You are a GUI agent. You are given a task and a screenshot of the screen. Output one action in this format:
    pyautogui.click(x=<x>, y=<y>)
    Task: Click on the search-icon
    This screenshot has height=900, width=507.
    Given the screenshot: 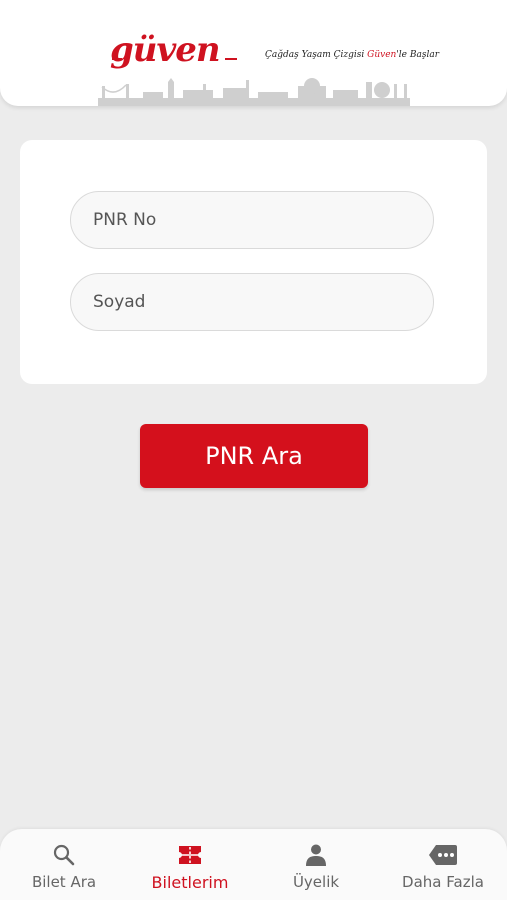 What is the action you would take?
    pyautogui.click(x=64, y=855)
    